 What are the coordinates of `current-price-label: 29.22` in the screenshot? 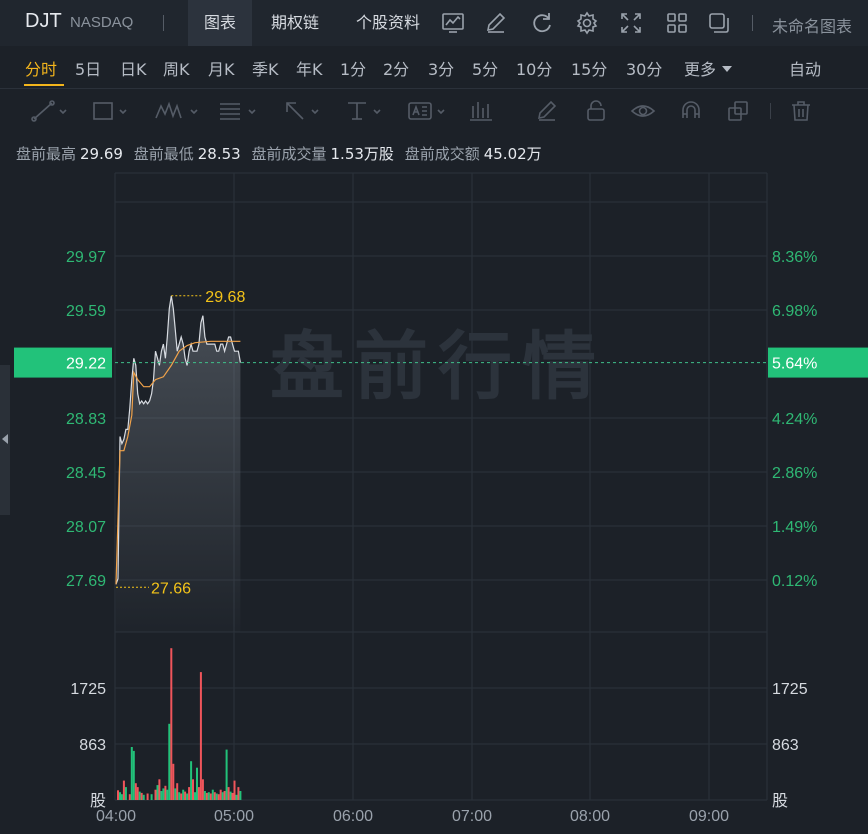 It's located at (86, 364).